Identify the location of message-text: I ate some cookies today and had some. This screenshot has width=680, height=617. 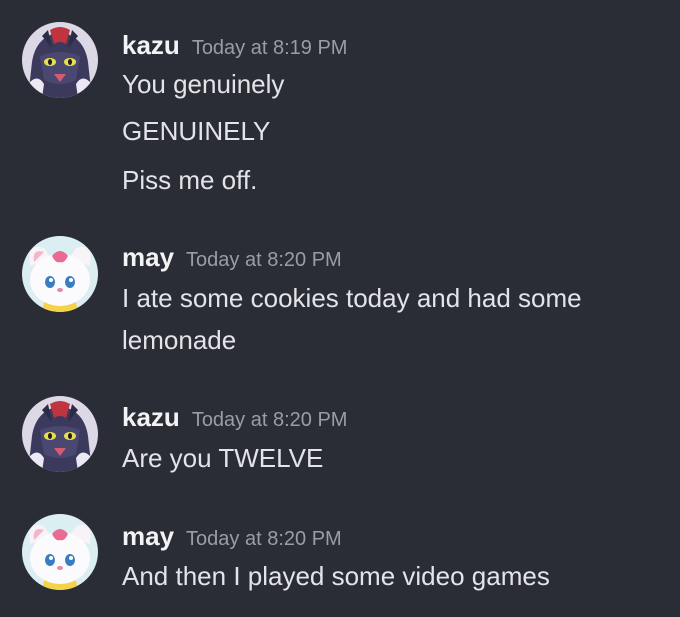
(352, 298).